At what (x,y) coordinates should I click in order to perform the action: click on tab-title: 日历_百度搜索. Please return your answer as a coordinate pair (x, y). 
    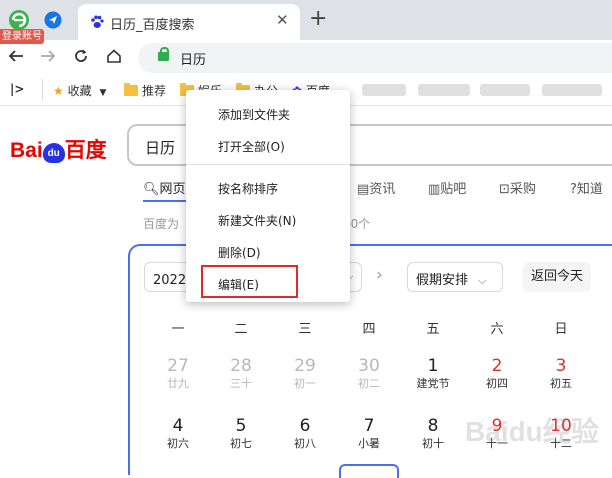
    Looking at the image, I should click on (152, 25).